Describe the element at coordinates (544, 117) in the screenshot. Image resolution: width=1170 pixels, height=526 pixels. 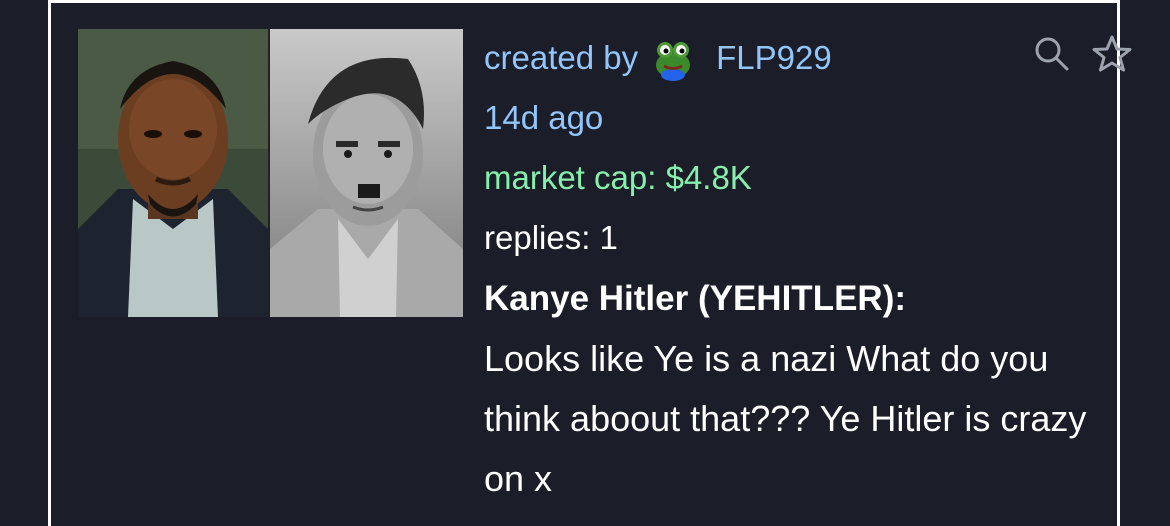
I see `coin-age: 14d ago` at that location.